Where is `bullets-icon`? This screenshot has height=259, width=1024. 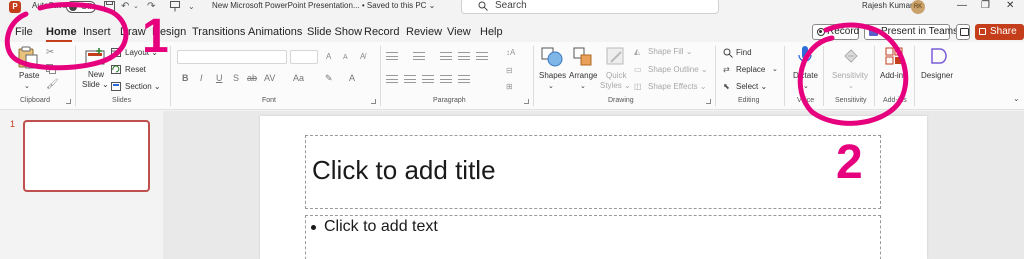 bullets-icon is located at coordinates (392, 56).